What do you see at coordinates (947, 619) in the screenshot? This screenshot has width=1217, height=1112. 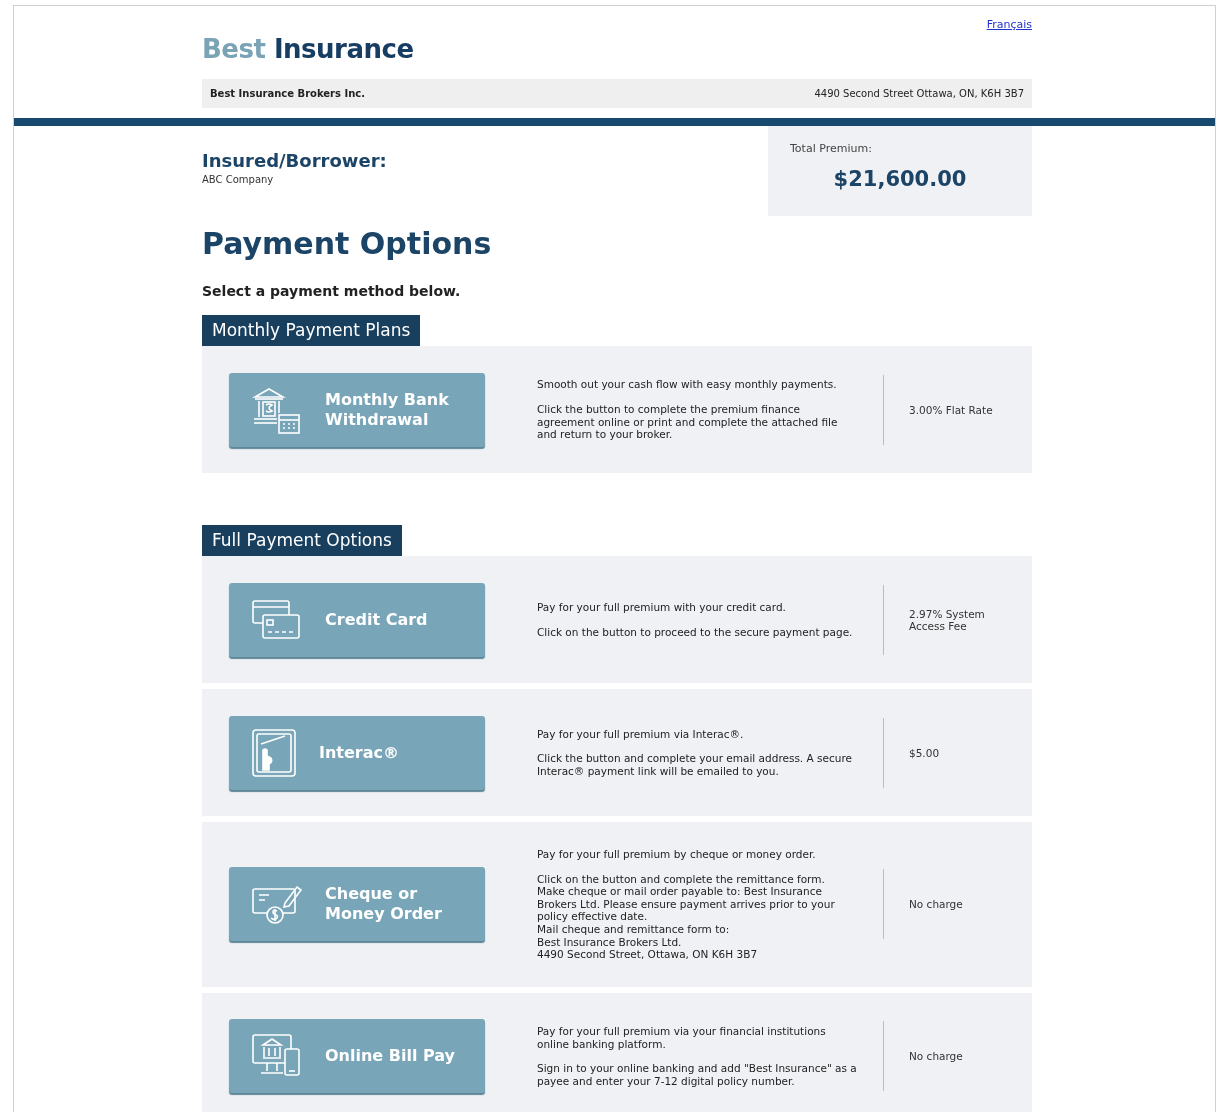 I see `option-fee: 2.97% System Access Fee` at bounding box center [947, 619].